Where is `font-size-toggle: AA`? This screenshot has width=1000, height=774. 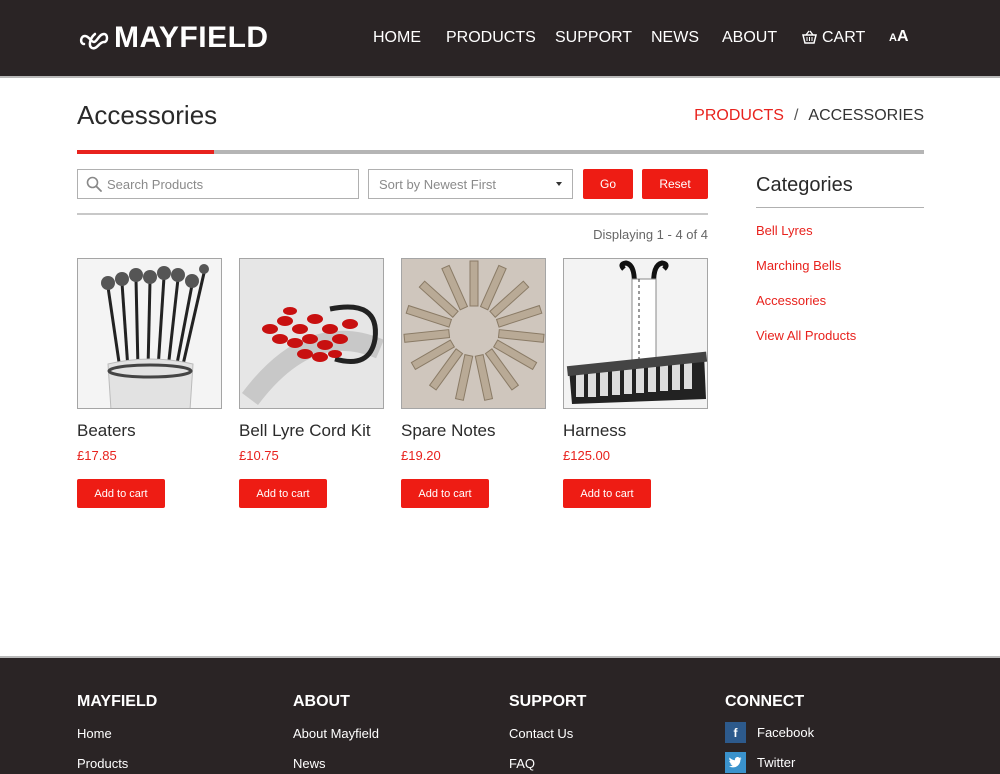
font-size-toggle: AA is located at coordinates (899, 37).